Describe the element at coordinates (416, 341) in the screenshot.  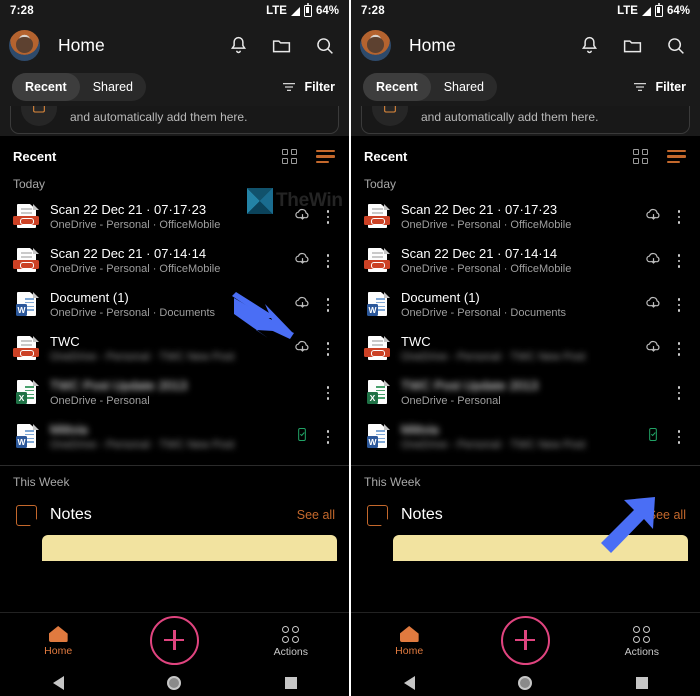
I see `file-title: TWC` at that location.